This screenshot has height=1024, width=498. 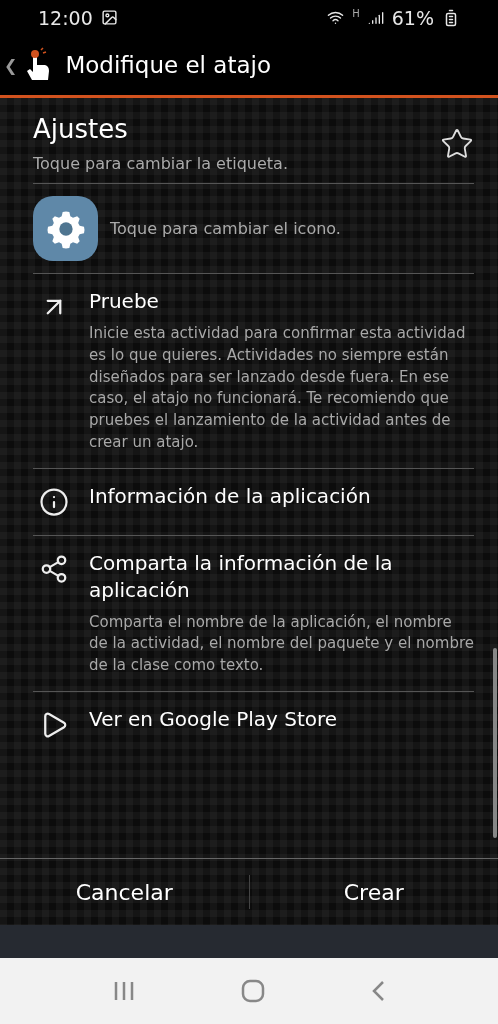 I want to click on battery-level: 61%, so click(x=412, y=17).